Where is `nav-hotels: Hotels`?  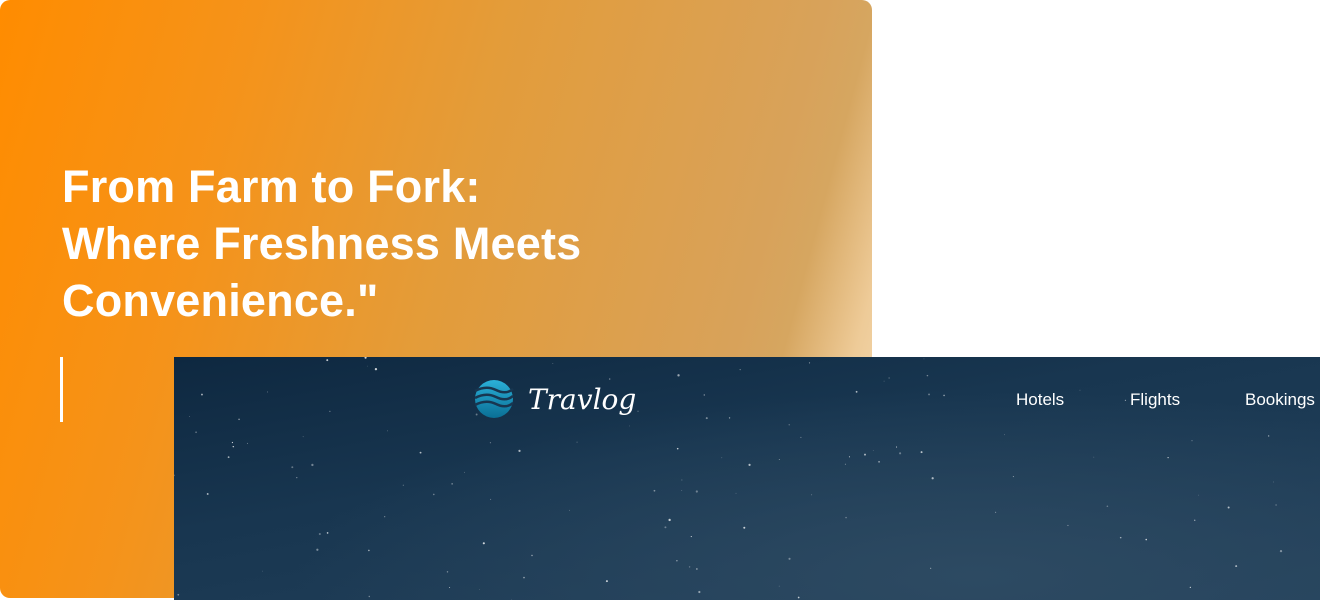 nav-hotels: Hotels is located at coordinates (1040, 400).